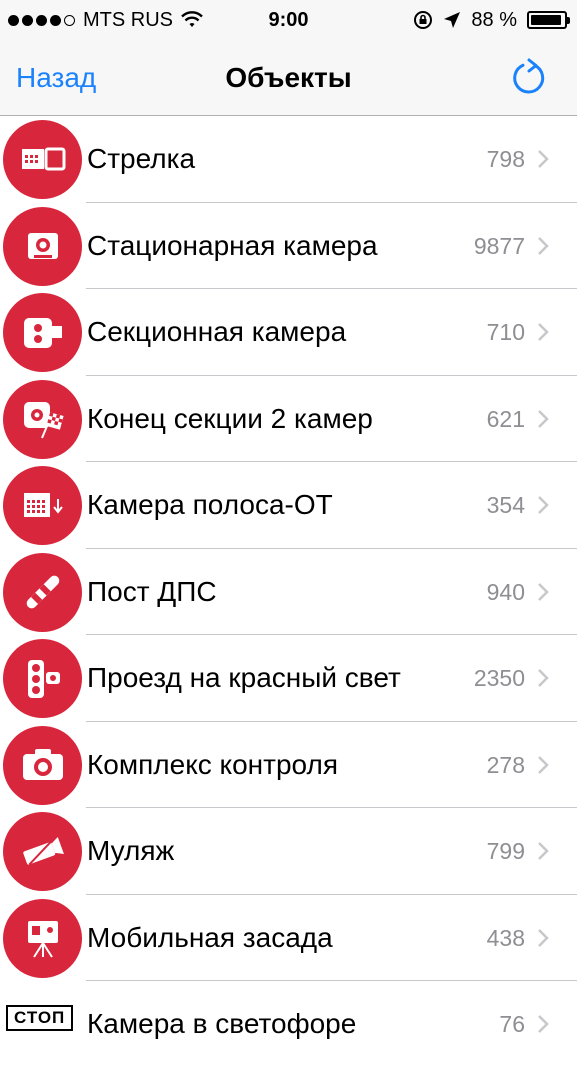 This screenshot has width=577, height=1068. I want to click on photo-camera-icon, so click(42, 765).